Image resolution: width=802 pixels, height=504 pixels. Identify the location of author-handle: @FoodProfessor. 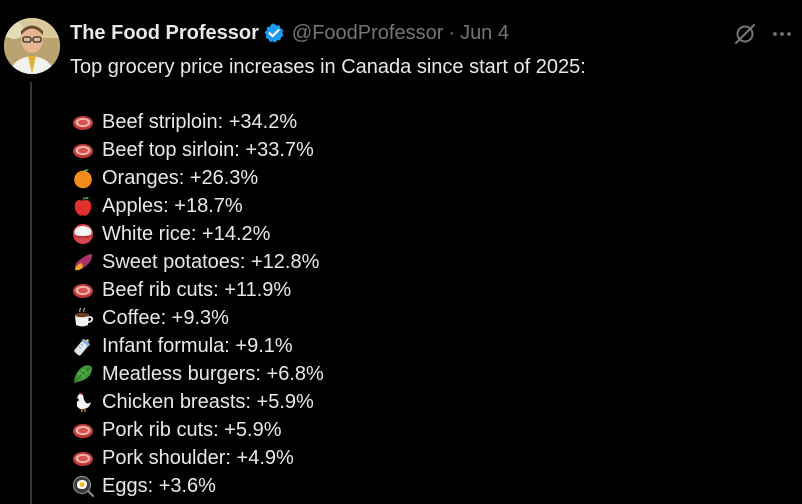
(367, 33).